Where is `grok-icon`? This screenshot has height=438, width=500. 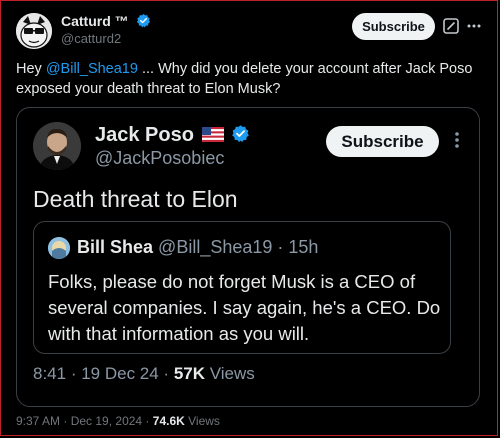 grok-icon is located at coordinates (451, 26).